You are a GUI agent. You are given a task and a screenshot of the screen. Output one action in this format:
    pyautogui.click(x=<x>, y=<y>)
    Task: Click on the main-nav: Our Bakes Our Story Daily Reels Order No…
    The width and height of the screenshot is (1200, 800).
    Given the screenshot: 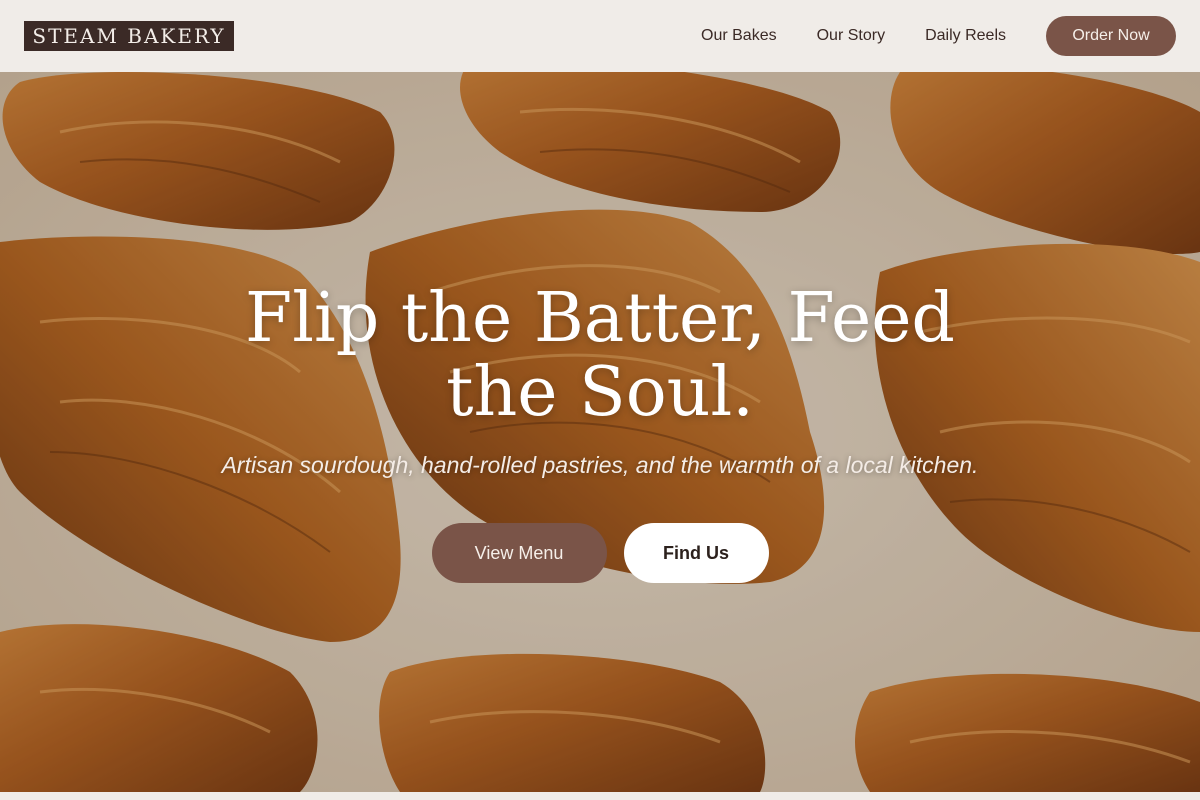 What is the action you would take?
    pyautogui.click(x=938, y=36)
    